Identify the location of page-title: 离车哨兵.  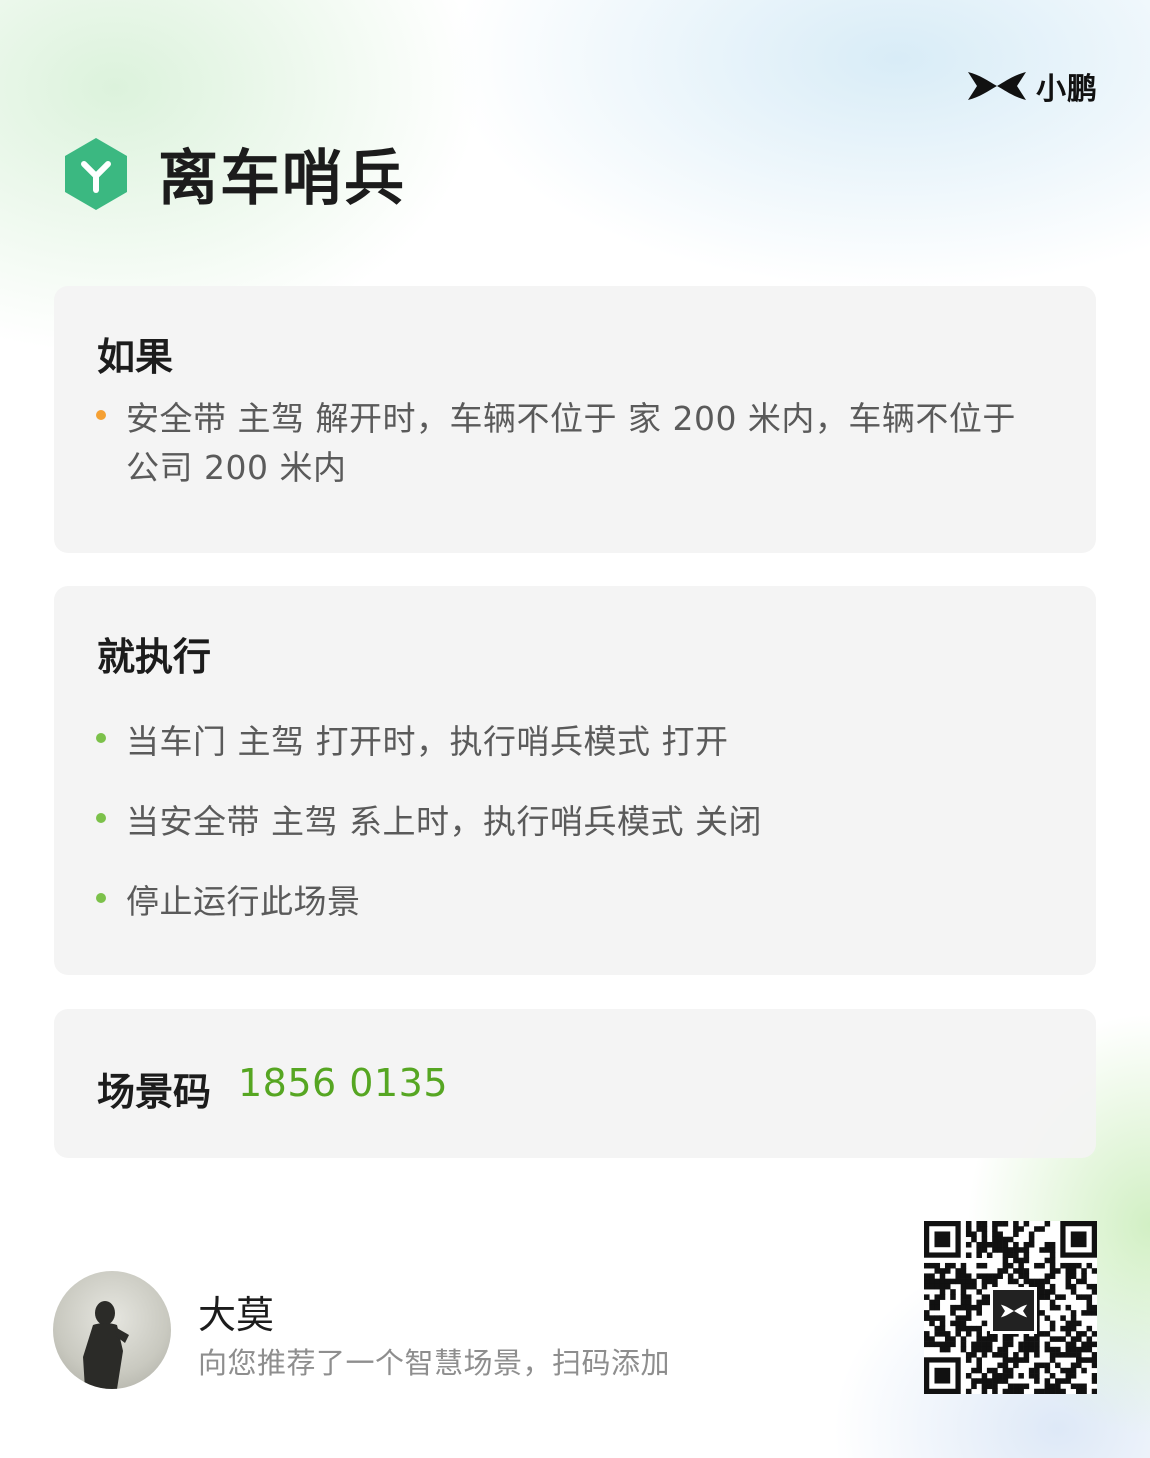
(282, 179).